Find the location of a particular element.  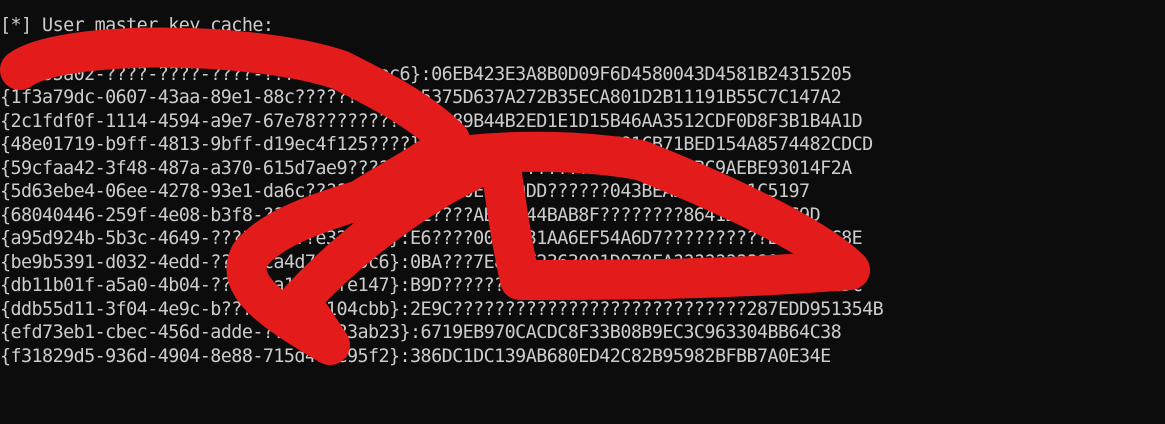

header-line: [*] User master key cache: is located at coordinates (137, 25).